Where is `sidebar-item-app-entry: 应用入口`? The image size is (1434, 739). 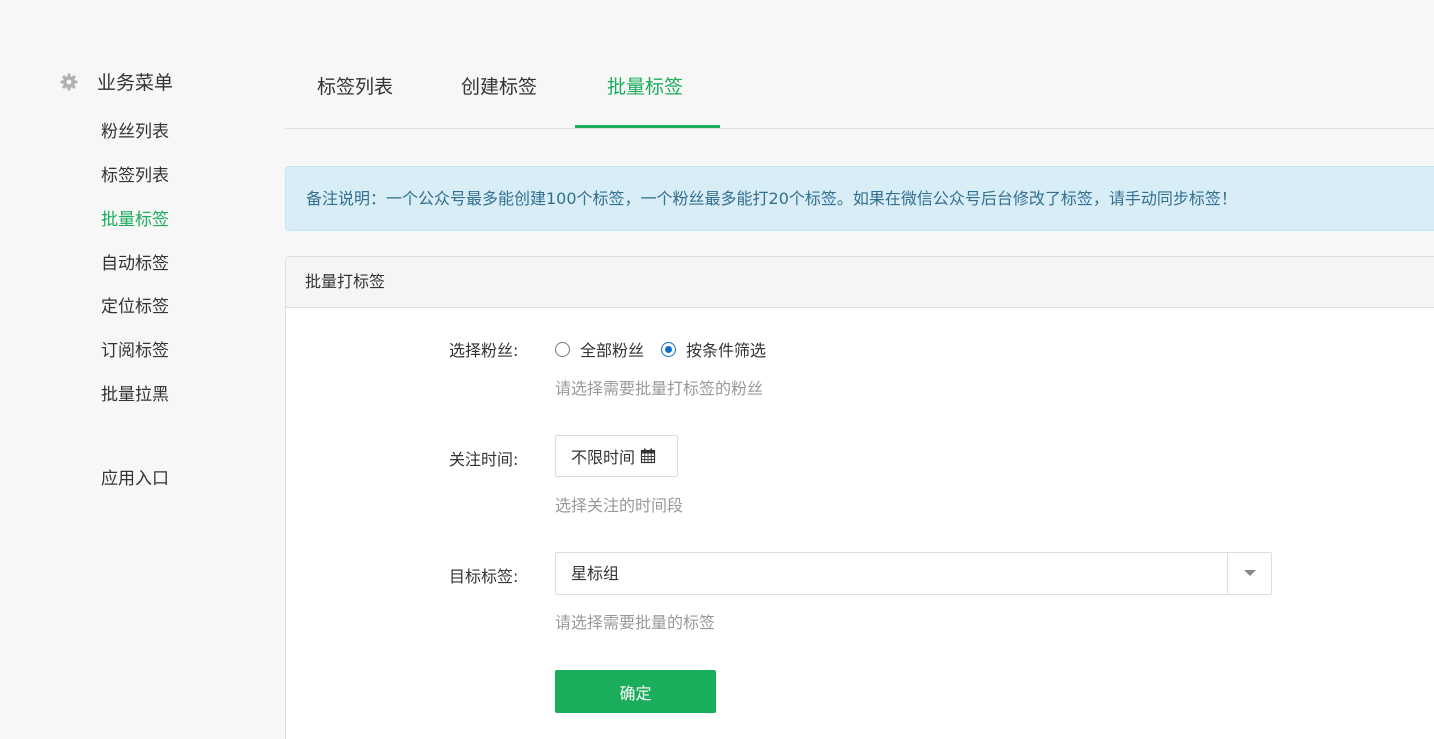 sidebar-item-app-entry: 应用入口 is located at coordinates (135, 476).